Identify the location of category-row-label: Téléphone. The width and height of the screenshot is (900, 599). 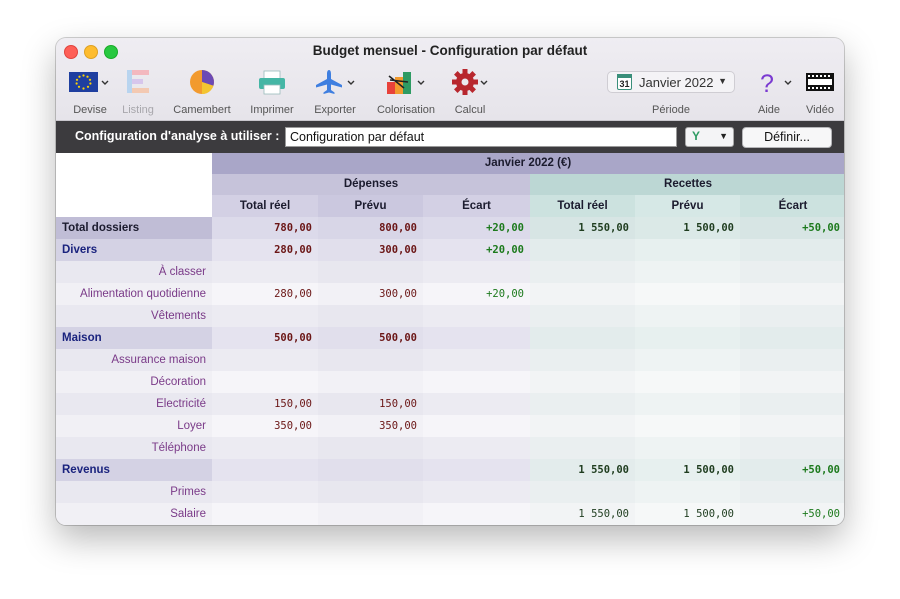
(134, 448).